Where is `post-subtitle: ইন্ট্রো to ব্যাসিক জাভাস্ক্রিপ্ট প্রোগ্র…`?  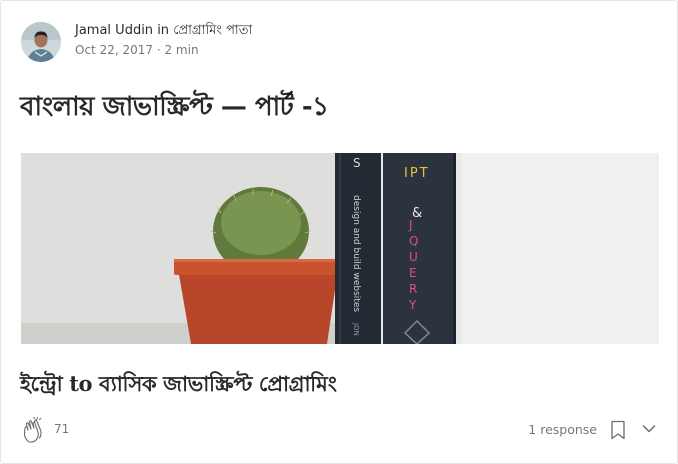 post-subtitle: ইন্ট্রো to ব্যাসিক জাভাস্ক্রিপ্ট প্রোগ্র… is located at coordinates (178, 385).